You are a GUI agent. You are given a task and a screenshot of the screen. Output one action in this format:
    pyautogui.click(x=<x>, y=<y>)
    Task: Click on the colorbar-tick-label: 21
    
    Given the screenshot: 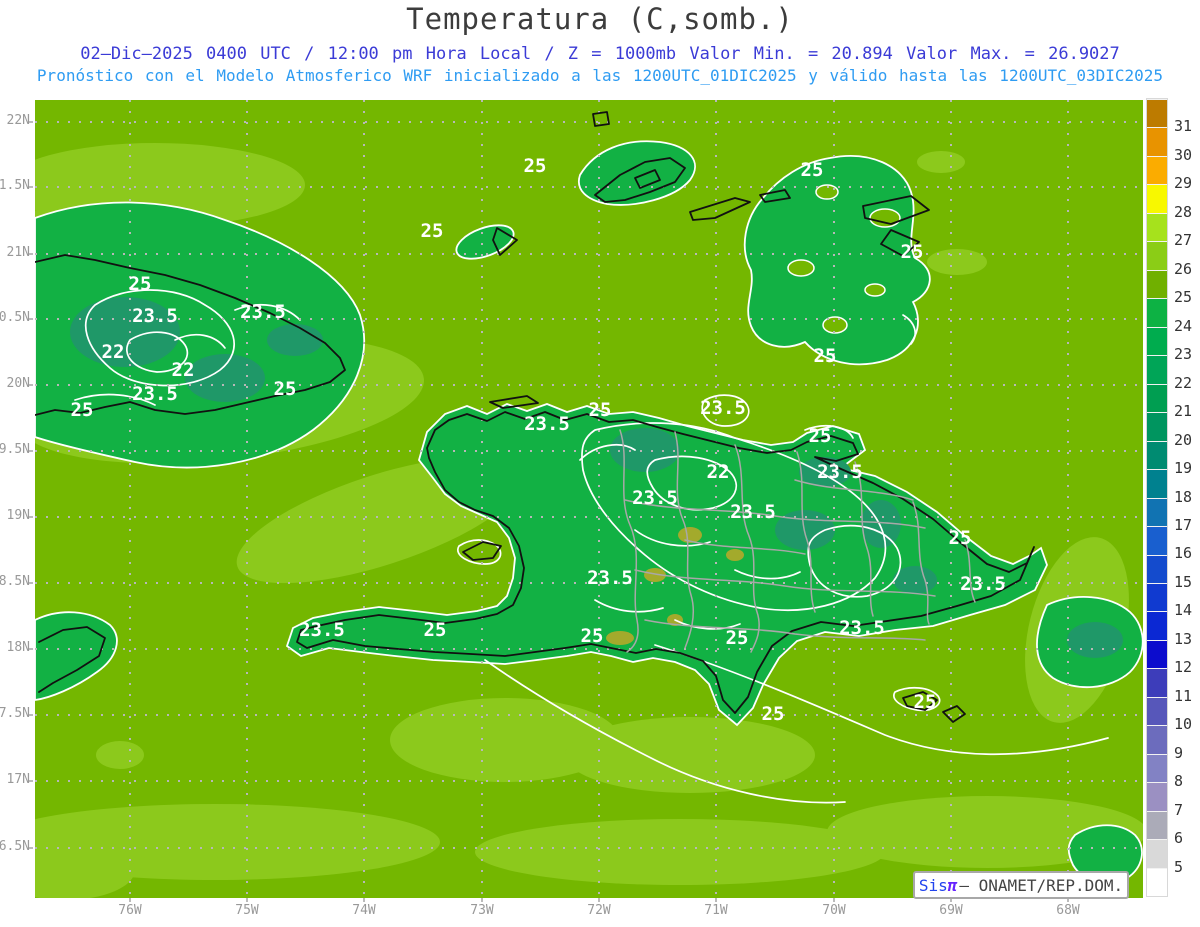 What is the action you would take?
    pyautogui.click(x=1183, y=411)
    